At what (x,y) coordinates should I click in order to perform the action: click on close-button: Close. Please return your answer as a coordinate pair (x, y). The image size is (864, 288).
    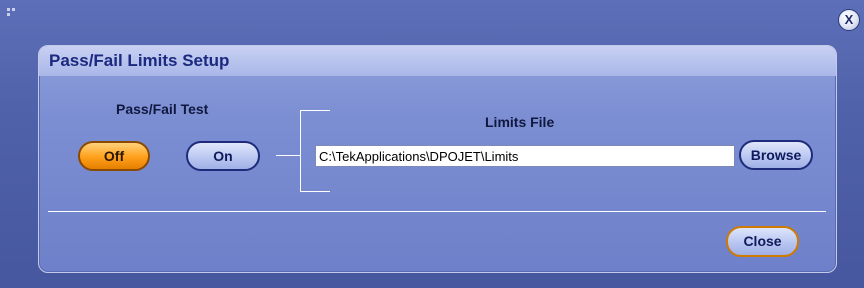
    Looking at the image, I should click on (762, 241).